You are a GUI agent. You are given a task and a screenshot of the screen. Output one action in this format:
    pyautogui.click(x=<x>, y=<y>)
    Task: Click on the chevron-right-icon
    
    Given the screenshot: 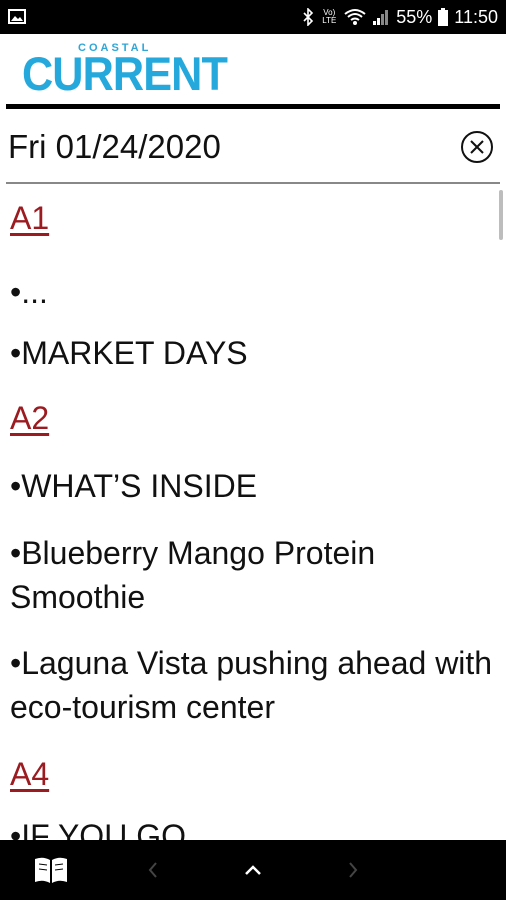 What is the action you would take?
    pyautogui.click(x=353, y=870)
    